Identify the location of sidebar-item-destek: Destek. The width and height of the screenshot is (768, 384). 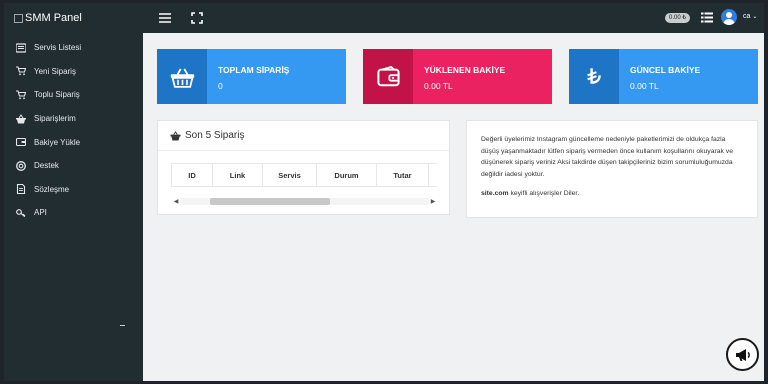
(73, 166).